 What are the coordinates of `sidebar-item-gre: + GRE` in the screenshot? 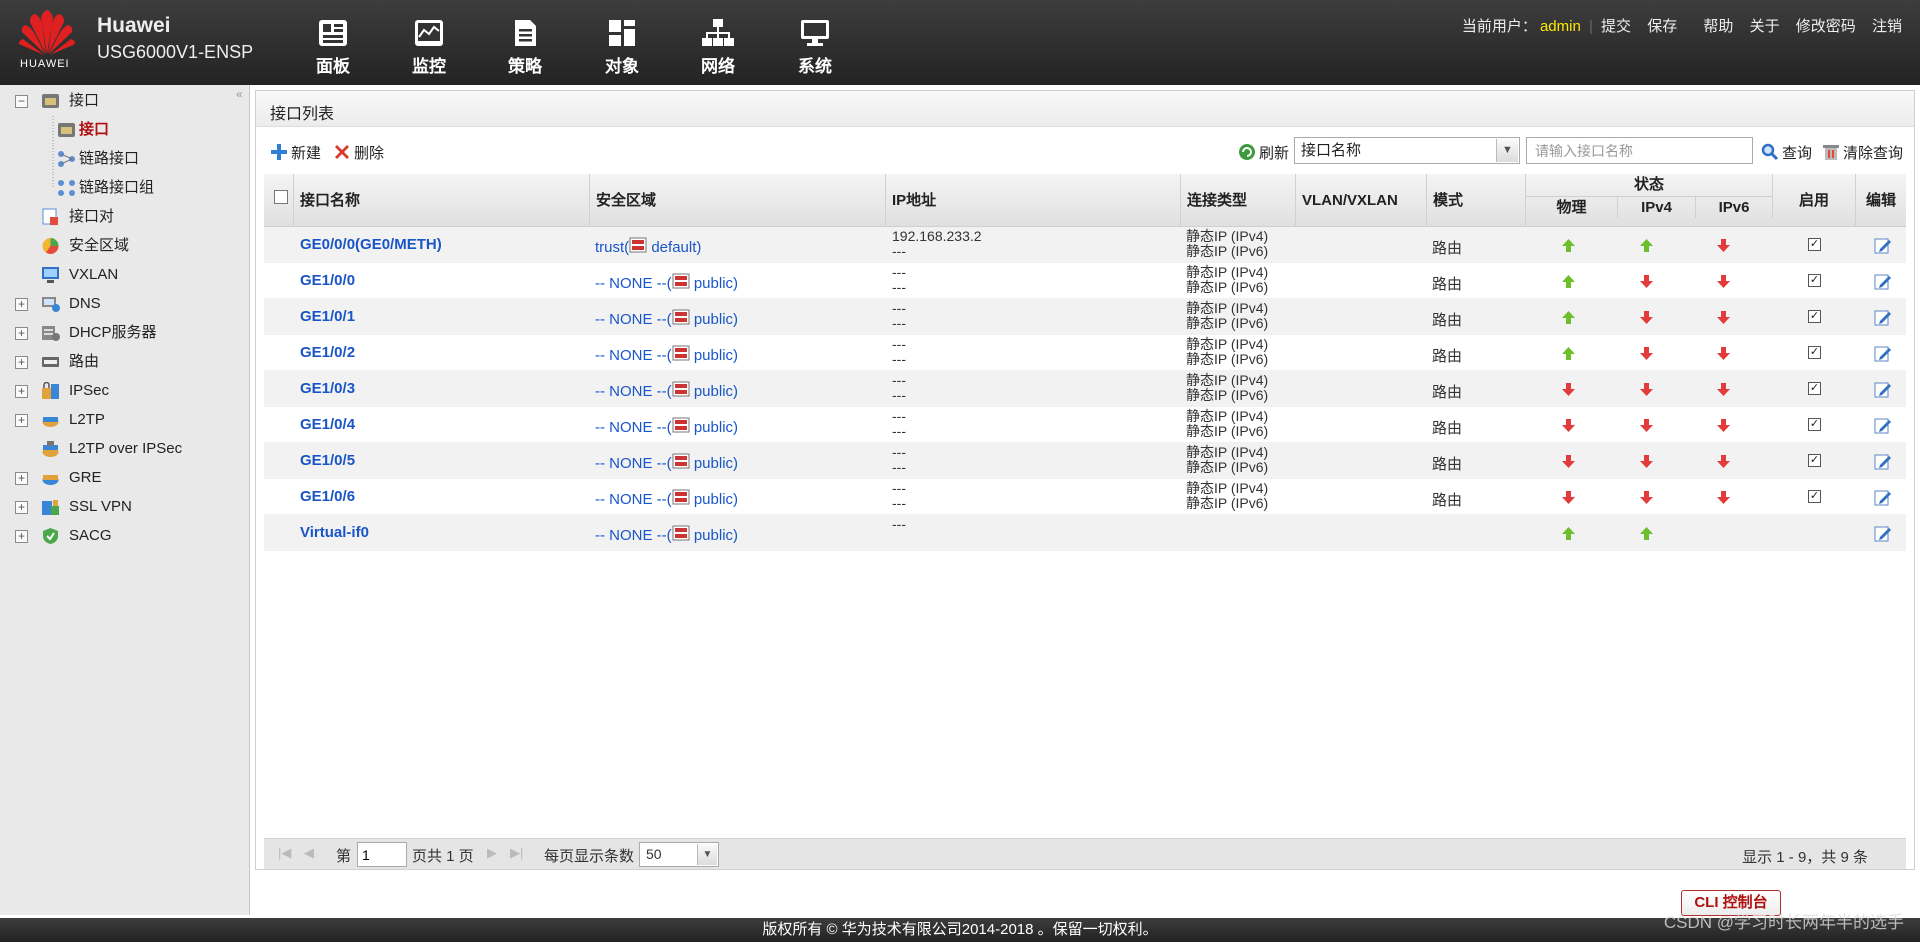 It's located at (125, 478).